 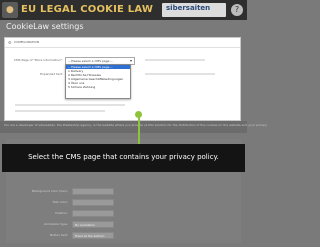 I want to click on form-label: Position:, so click(x=61, y=213).